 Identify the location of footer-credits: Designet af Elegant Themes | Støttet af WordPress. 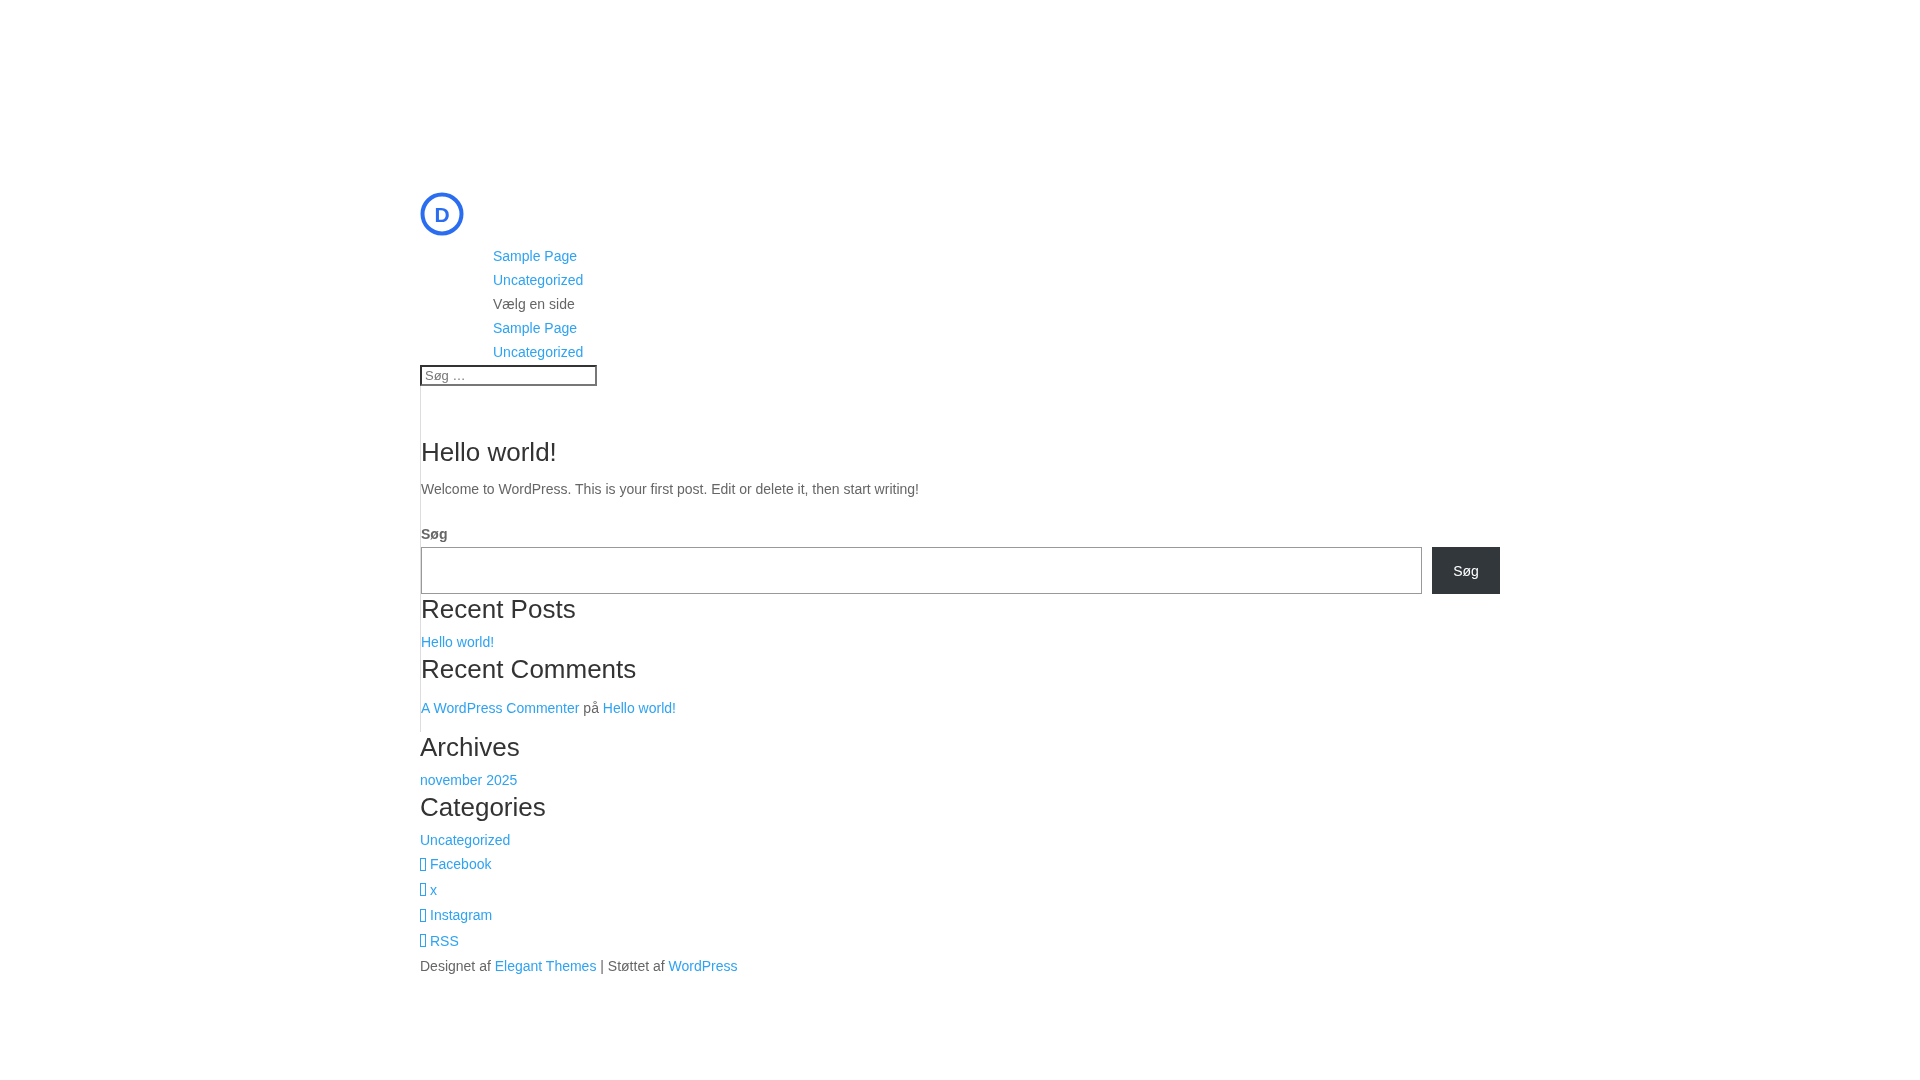
(579, 966).